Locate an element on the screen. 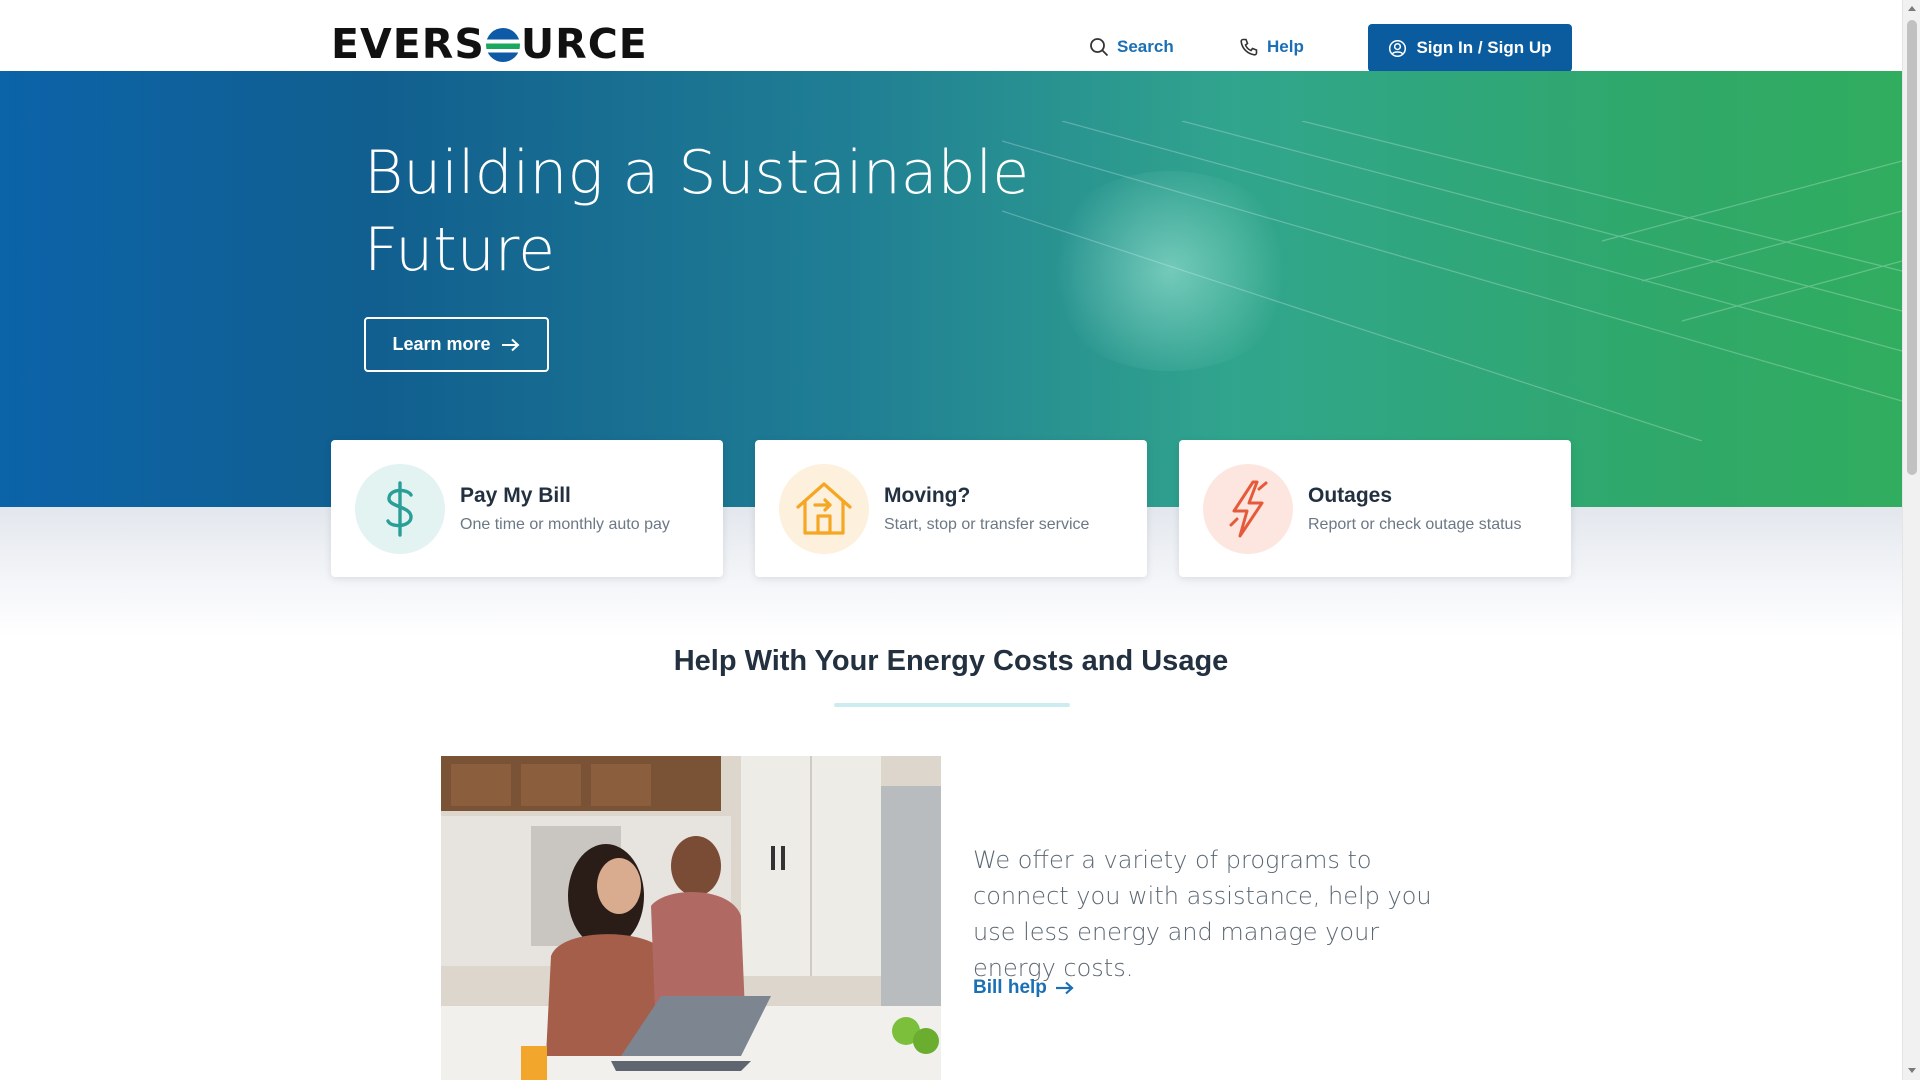  eversource-logo: EVERS URCE is located at coordinates (489, 44).